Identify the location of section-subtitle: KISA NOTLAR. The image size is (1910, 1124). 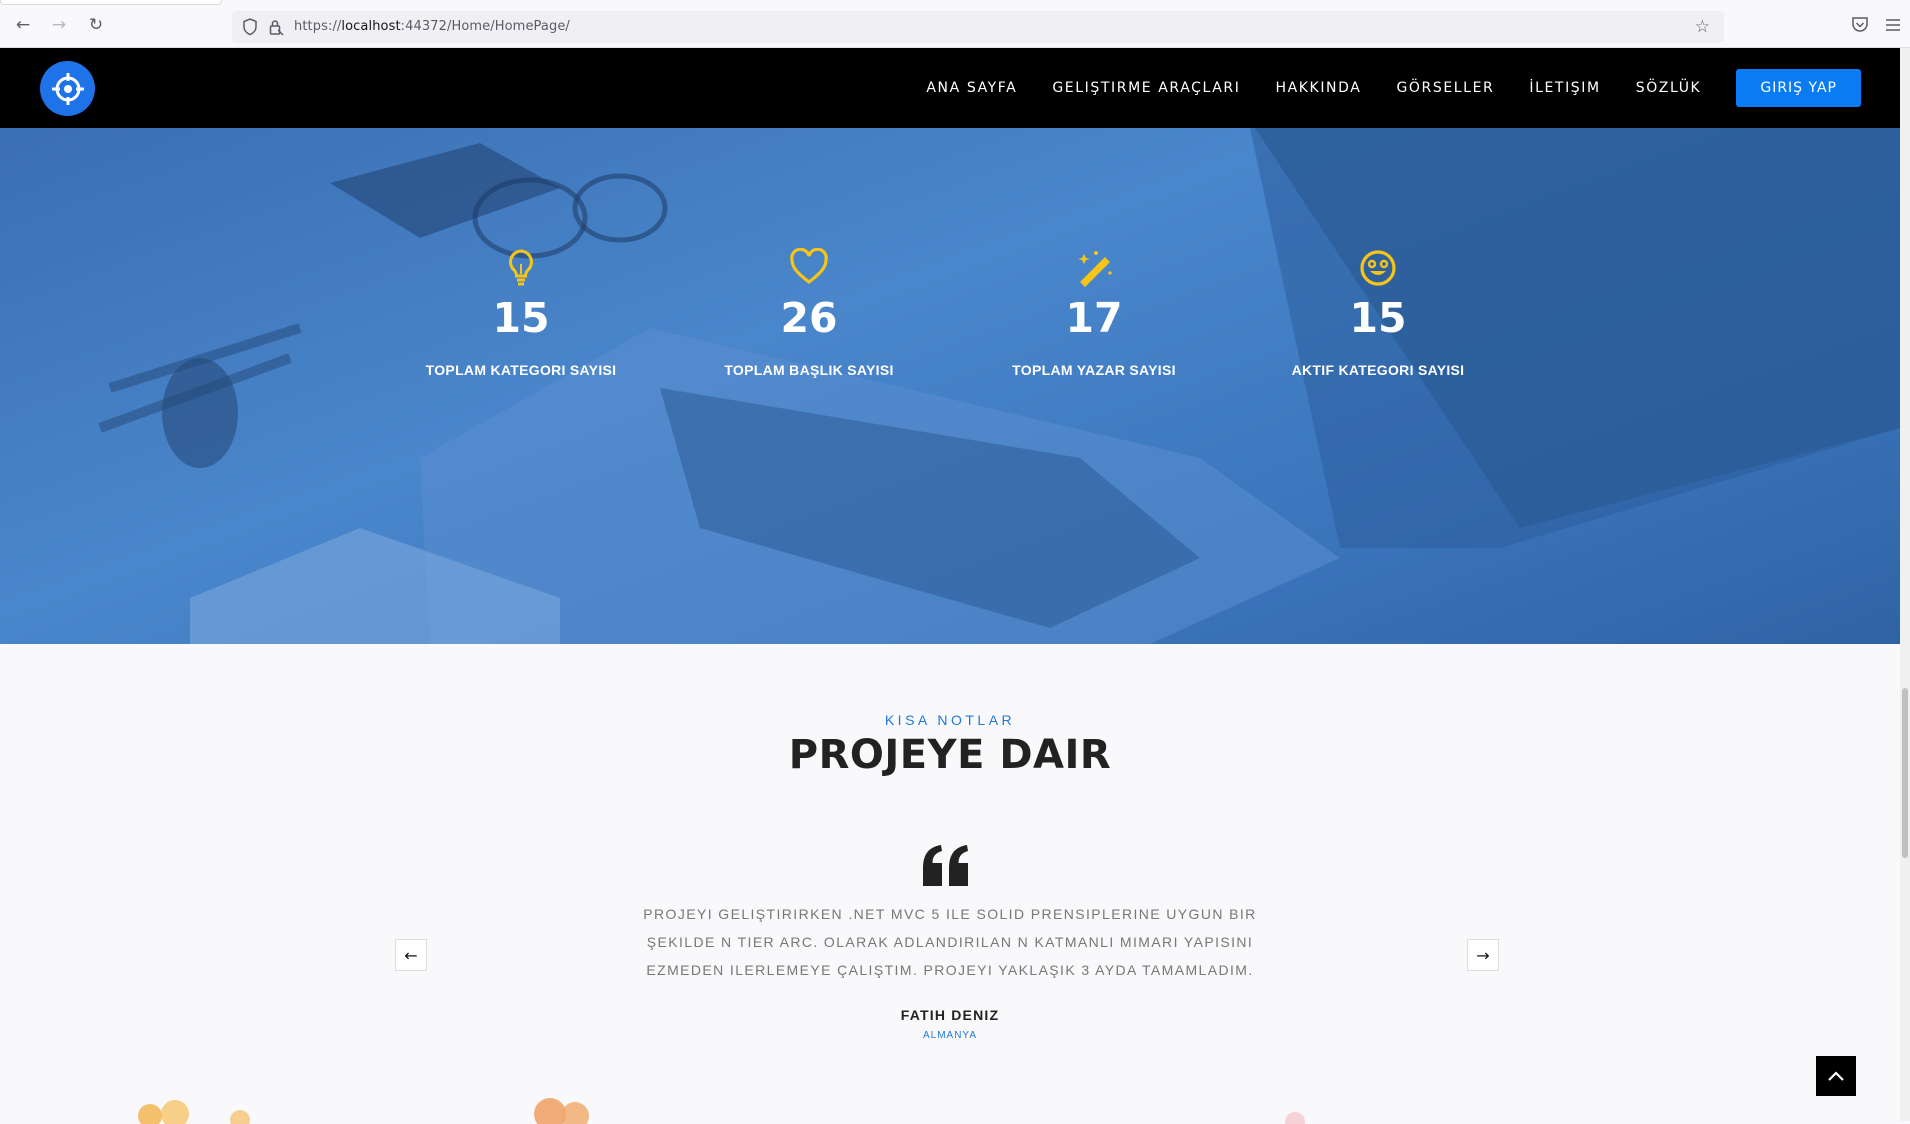
(950, 720).